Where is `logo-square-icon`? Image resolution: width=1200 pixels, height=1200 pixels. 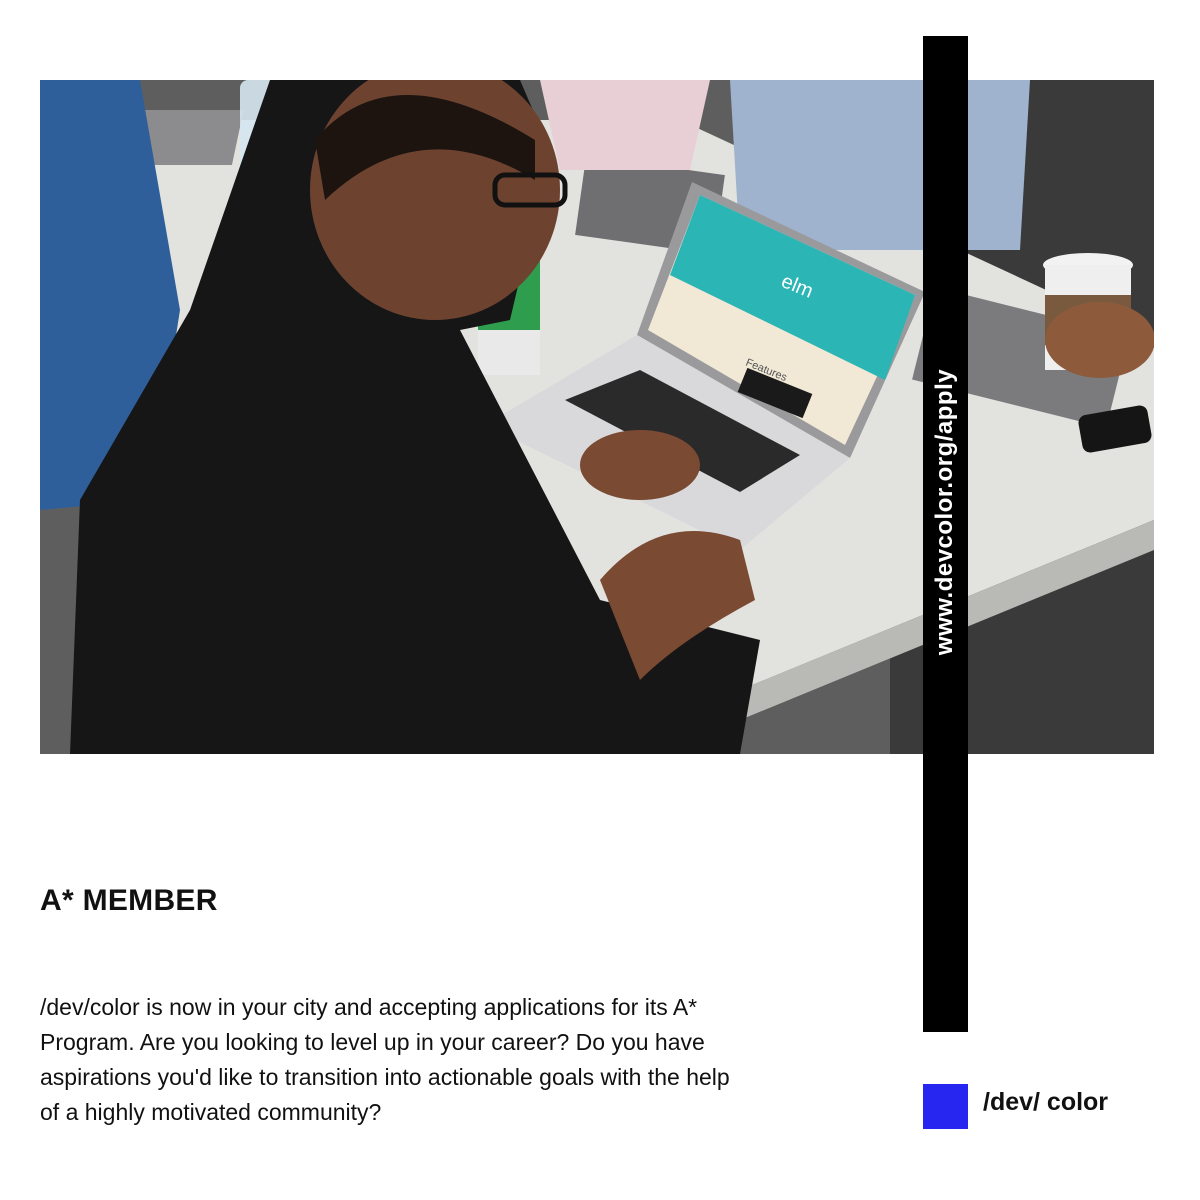 logo-square-icon is located at coordinates (945, 1106).